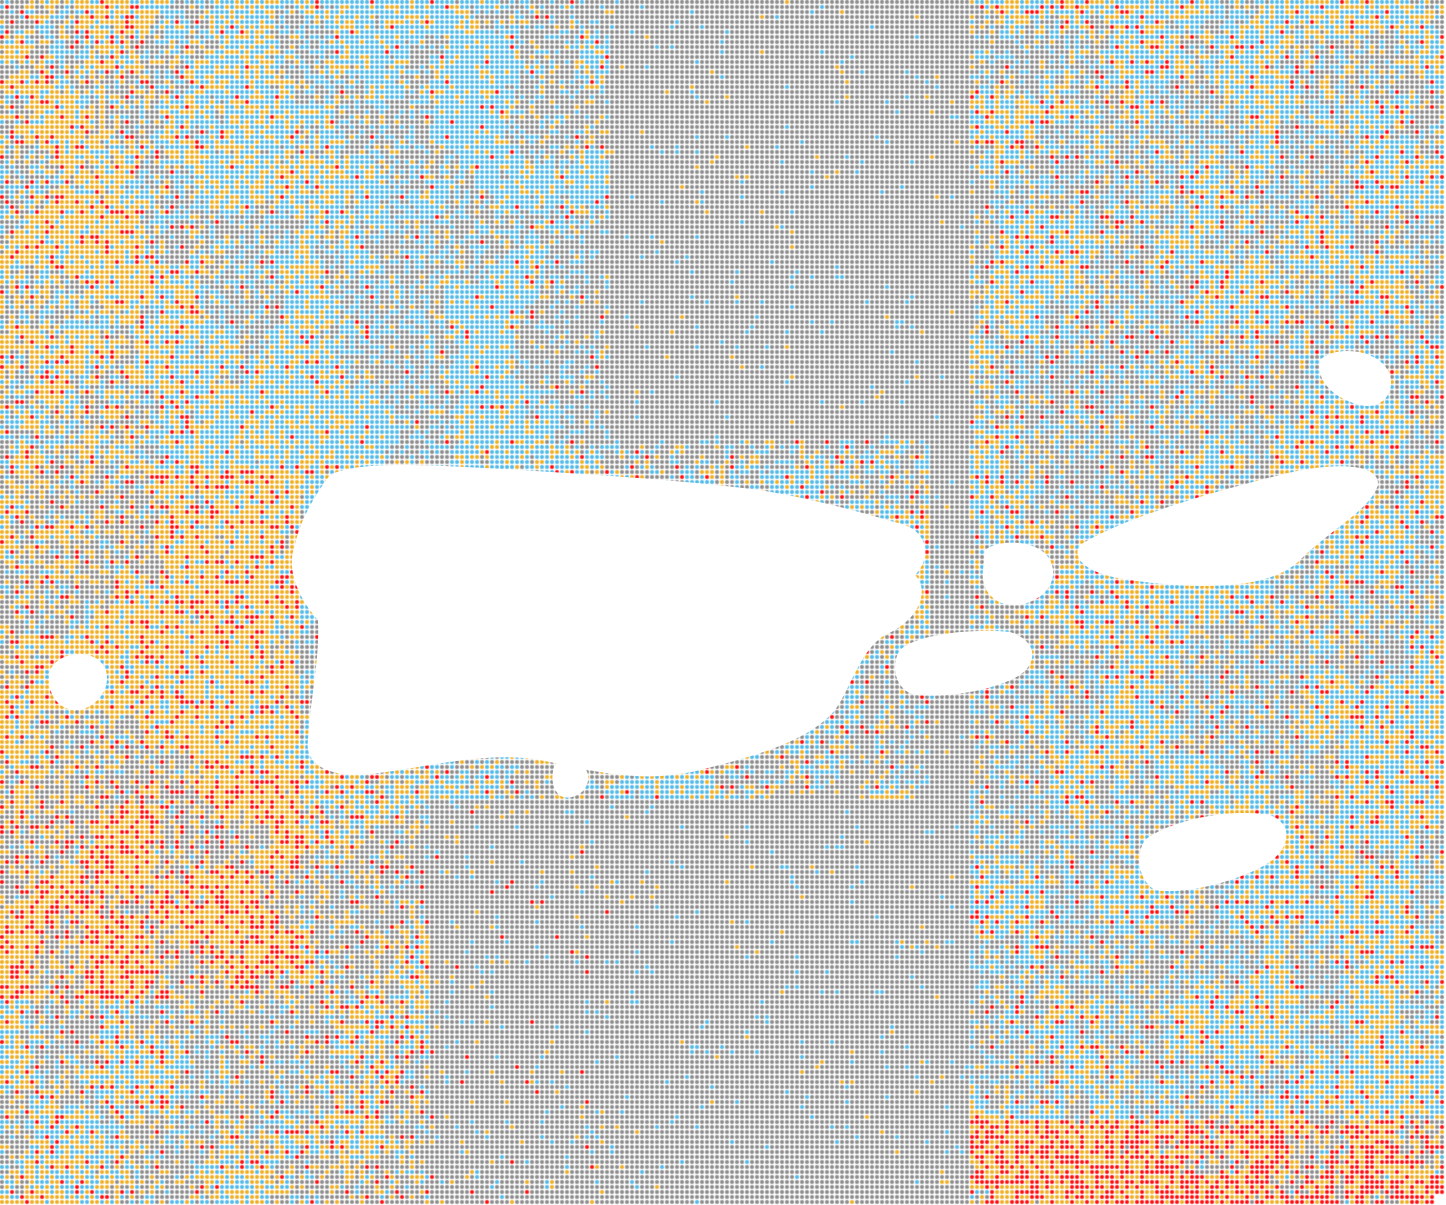  What do you see at coordinates (964, 663) in the screenshot?
I see `east-island-lower-left` at bounding box center [964, 663].